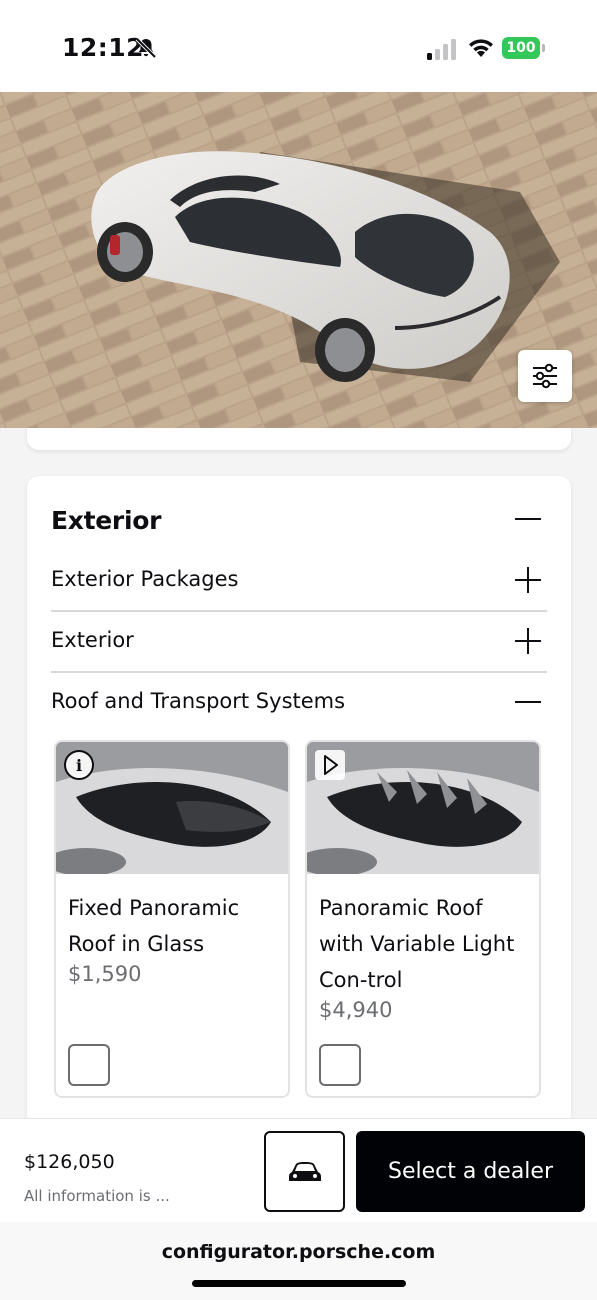 Image resolution: width=597 pixels, height=1300 pixels. I want to click on status-time: 12:12, so click(103, 47).